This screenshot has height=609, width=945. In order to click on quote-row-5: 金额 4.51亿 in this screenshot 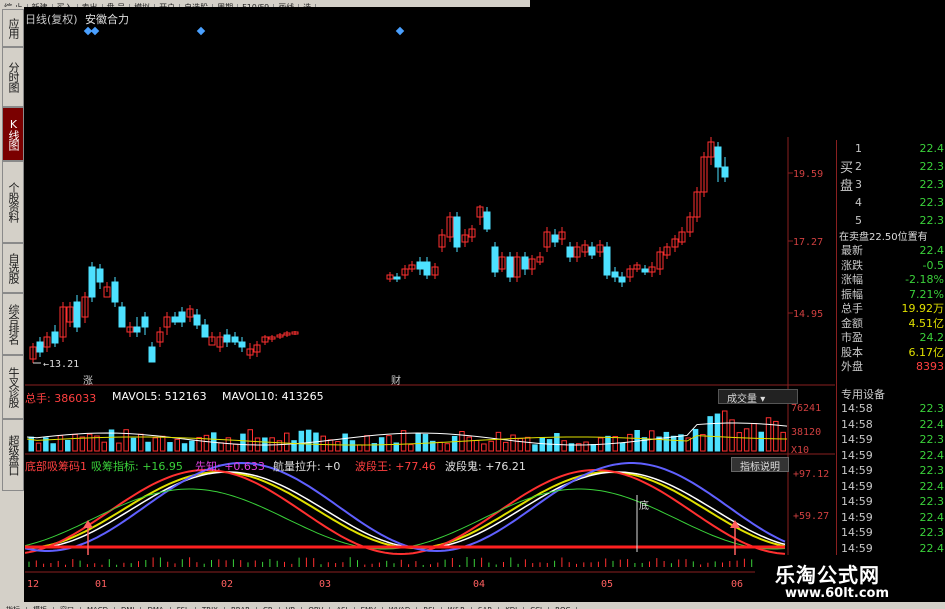, I will do `click(892, 323)`.